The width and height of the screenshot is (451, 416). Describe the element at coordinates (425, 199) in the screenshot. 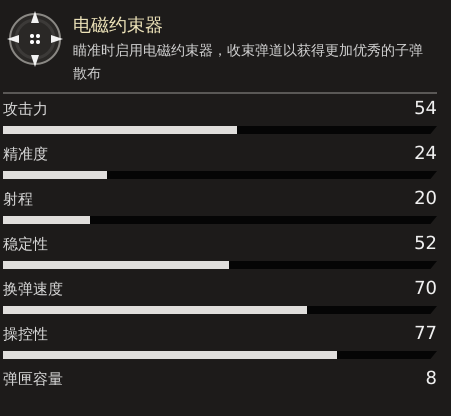

I see `stat-value: 20` at that location.